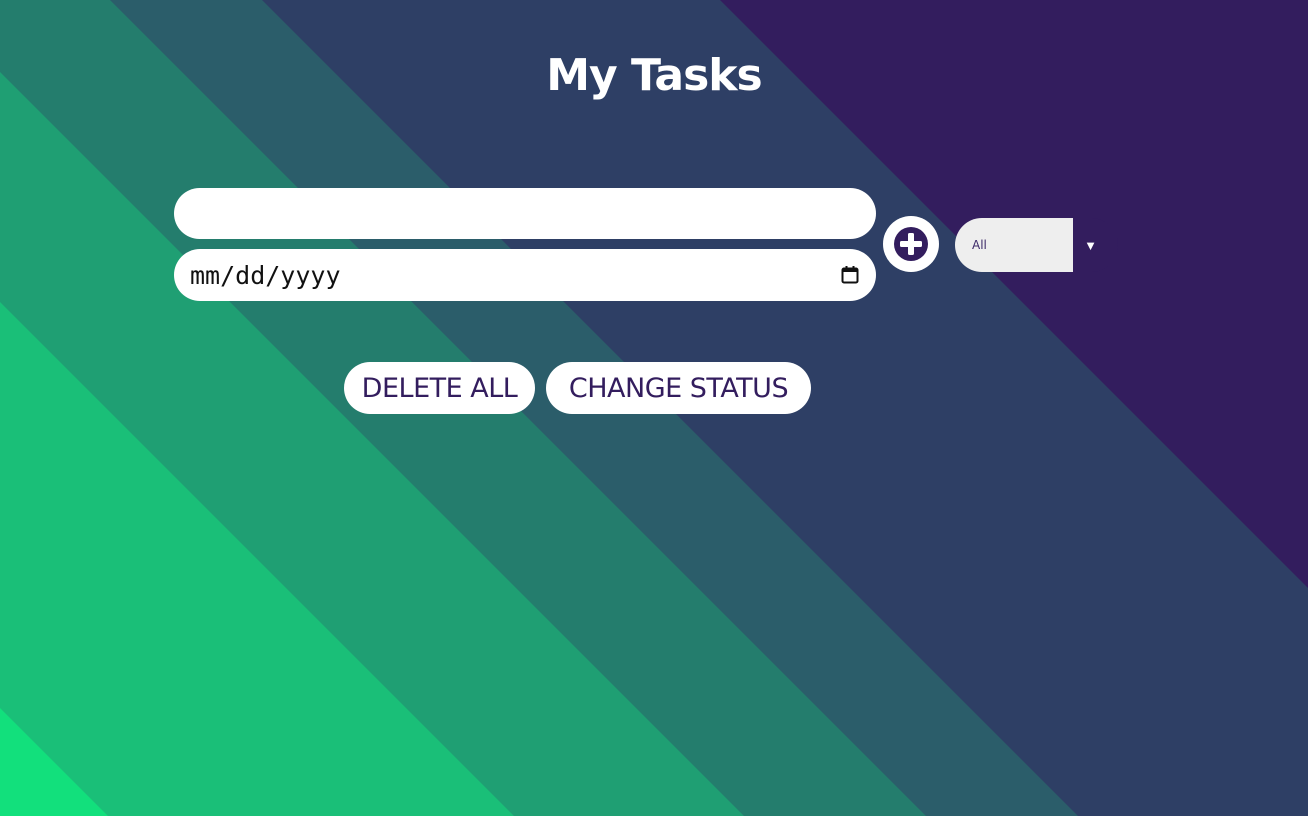 The width and height of the screenshot is (1308, 816). I want to click on plus-circle-icon, so click(911, 244).